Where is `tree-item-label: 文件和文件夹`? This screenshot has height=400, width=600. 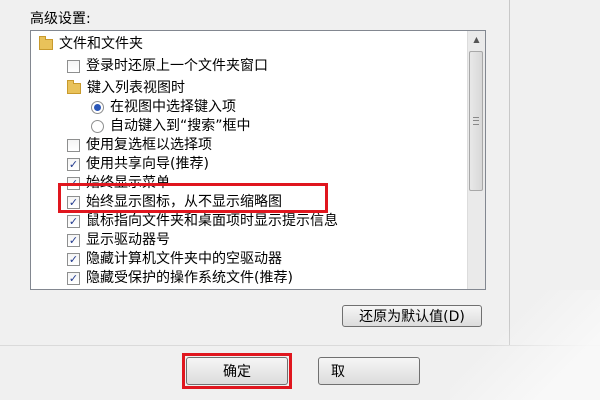 tree-item-label: 文件和文件夹 is located at coordinates (101, 44).